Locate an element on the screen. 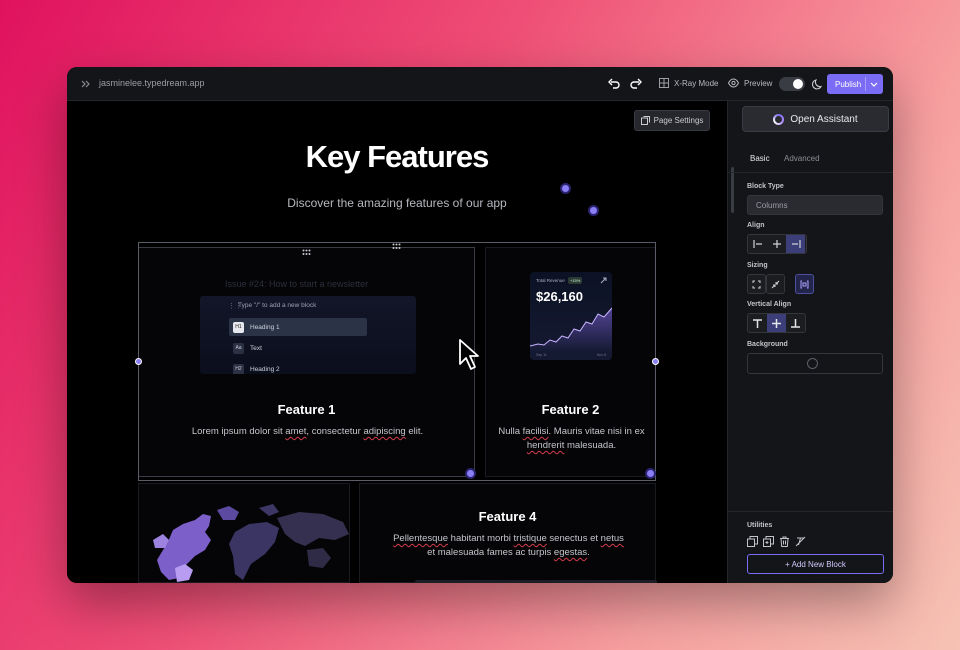 The image size is (960, 650). add-new-block-label: + Add New Block is located at coordinates (815, 564).